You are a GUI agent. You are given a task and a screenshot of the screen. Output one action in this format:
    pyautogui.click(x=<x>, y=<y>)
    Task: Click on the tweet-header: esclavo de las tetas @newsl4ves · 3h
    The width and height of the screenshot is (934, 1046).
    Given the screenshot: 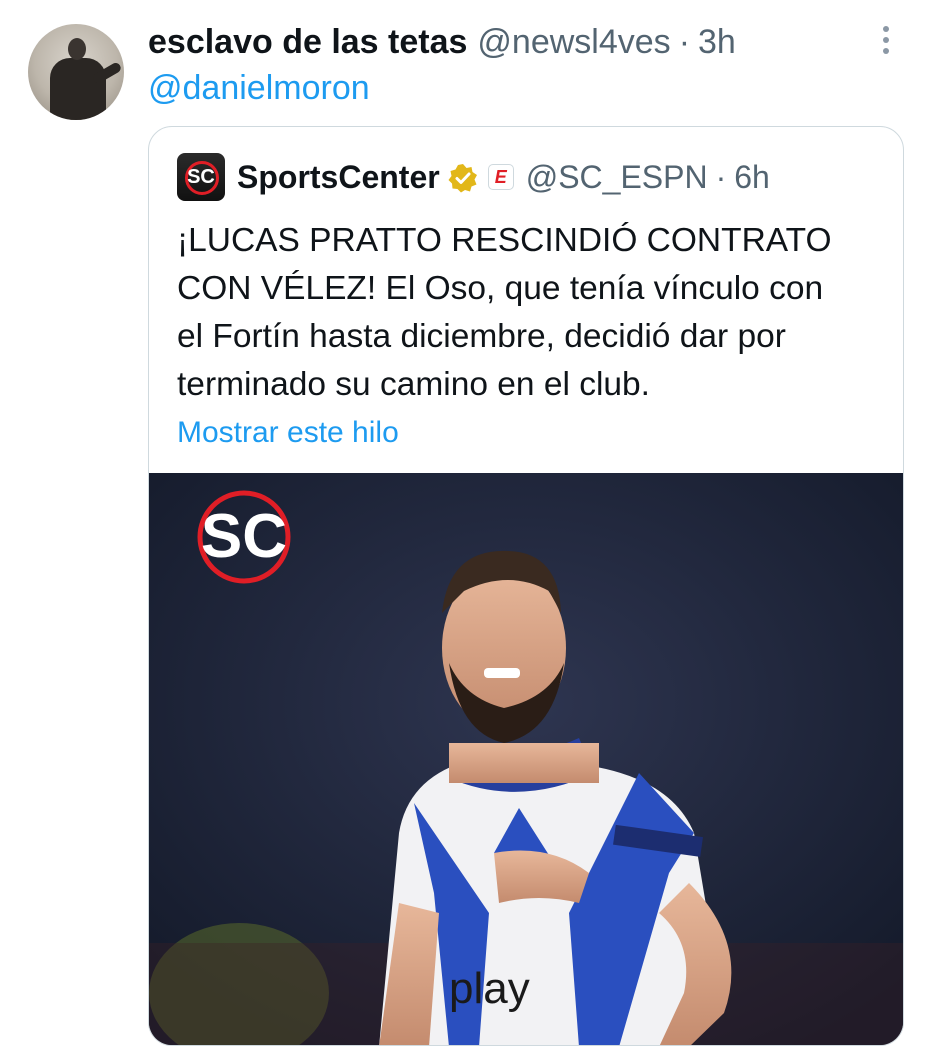 What is the action you would take?
    pyautogui.click(x=442, y=42)
    